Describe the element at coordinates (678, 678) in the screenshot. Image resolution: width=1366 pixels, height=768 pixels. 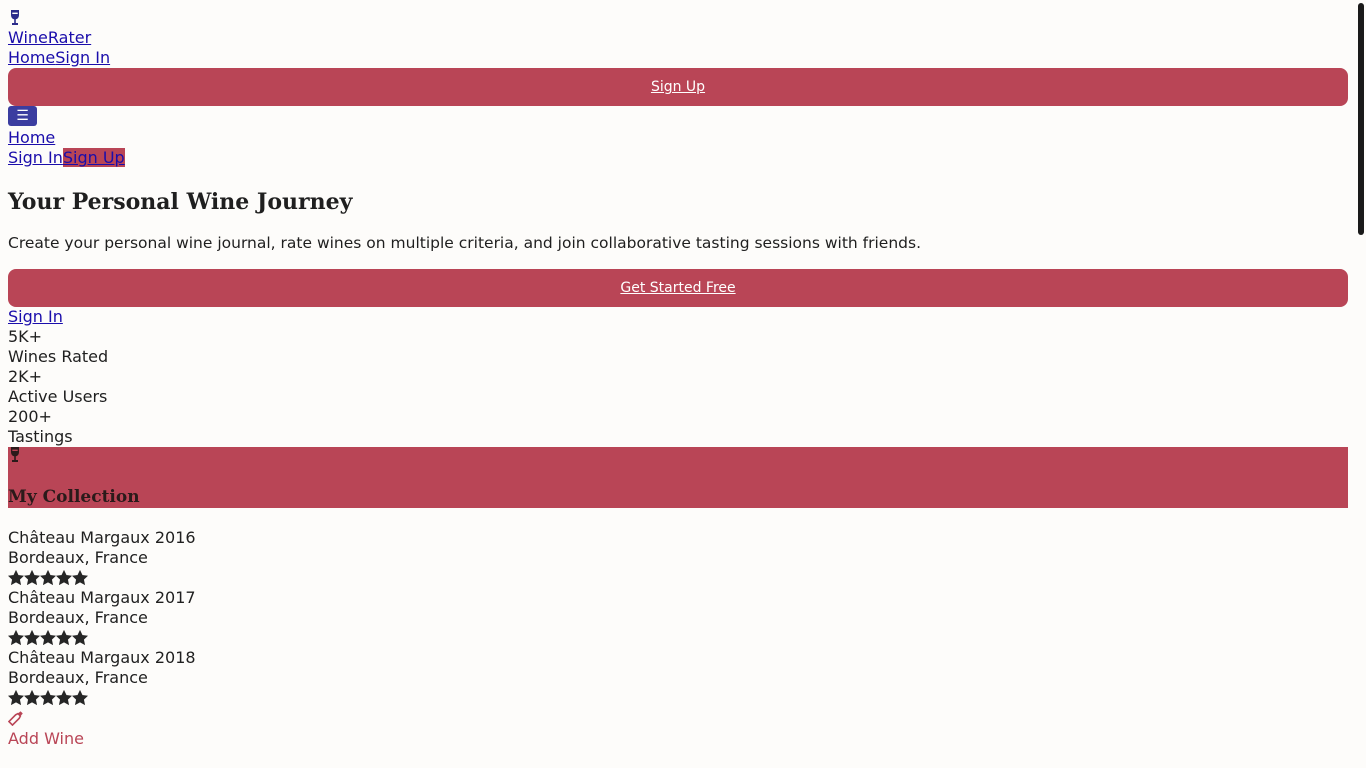
I see `list-item: Château Margaux 2018 Bordeaux, France` at that location.